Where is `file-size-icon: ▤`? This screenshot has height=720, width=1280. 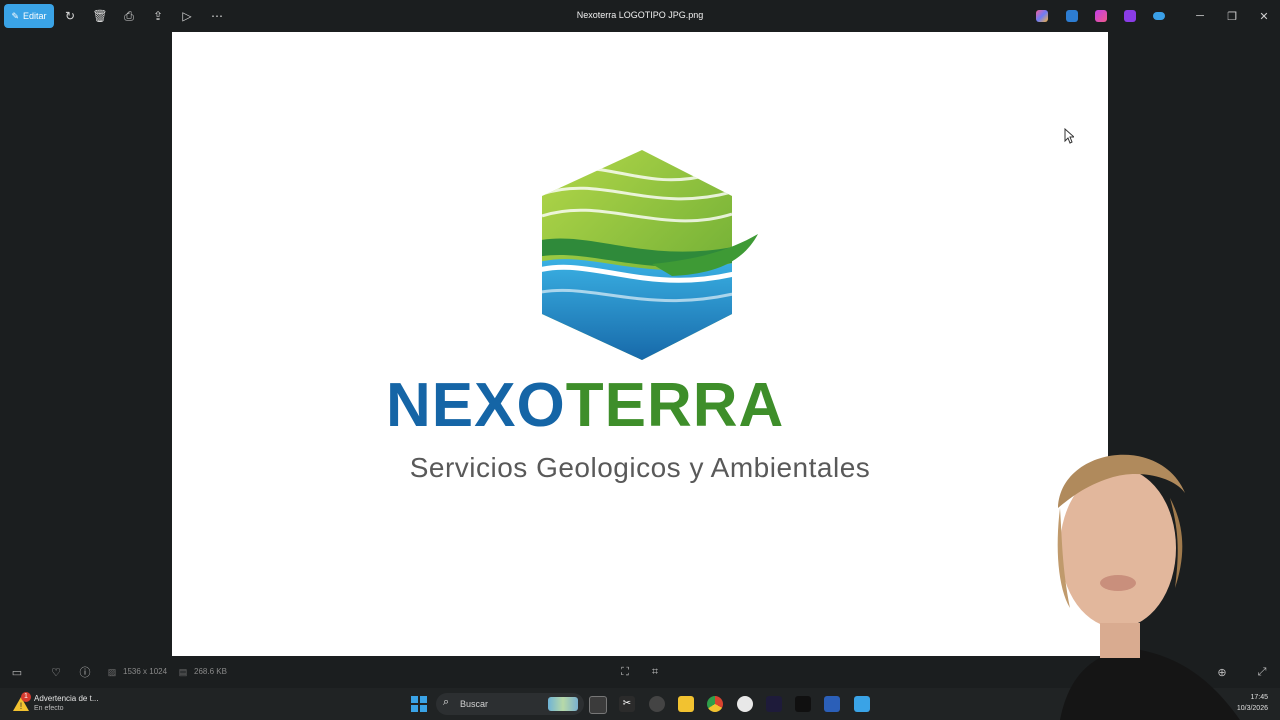 file-size-icon: ▤ is located at coordinates (183, 671).